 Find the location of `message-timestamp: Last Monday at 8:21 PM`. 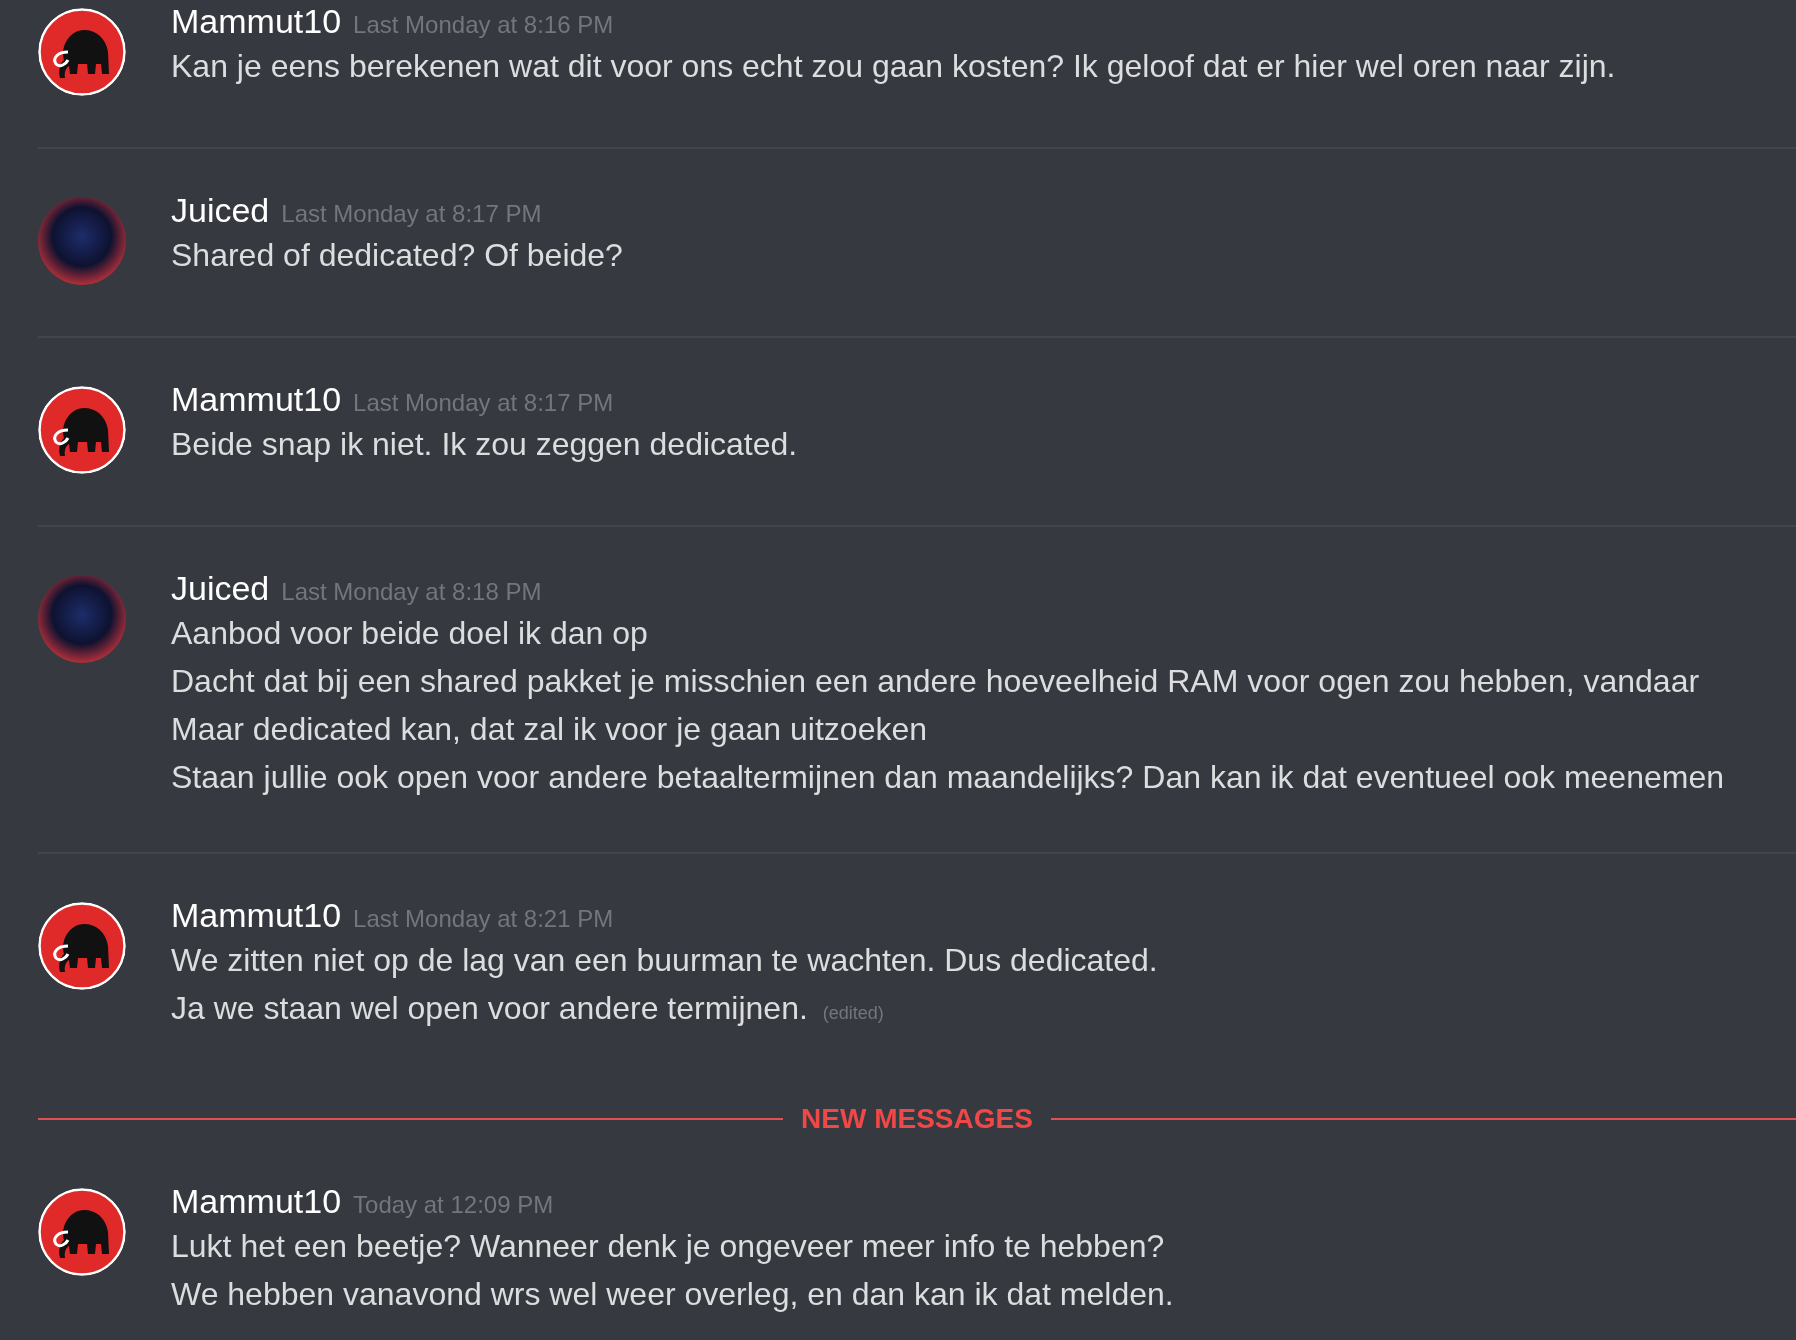

message-timestamp: Last Monday at 8:21 PM is located at coordinates (483, 919).